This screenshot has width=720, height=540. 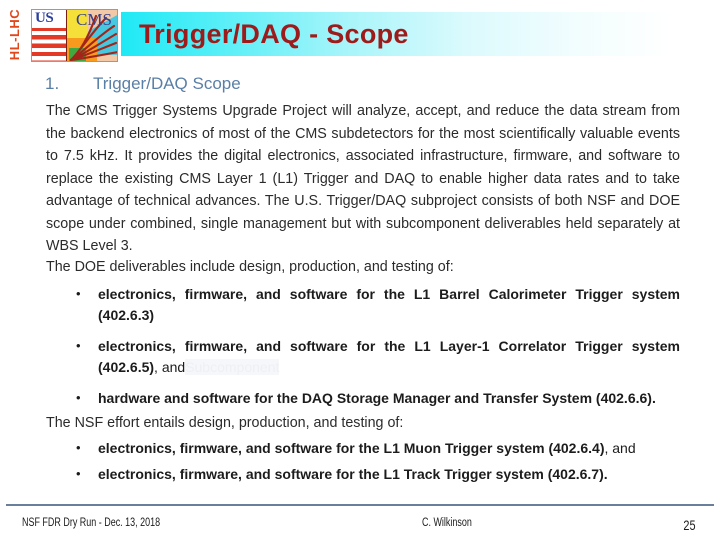 What do you see at coordinates (74, 35) in the screenshot?
I see `us-cms-logo: US CMS` at bounding box center [74, 35].